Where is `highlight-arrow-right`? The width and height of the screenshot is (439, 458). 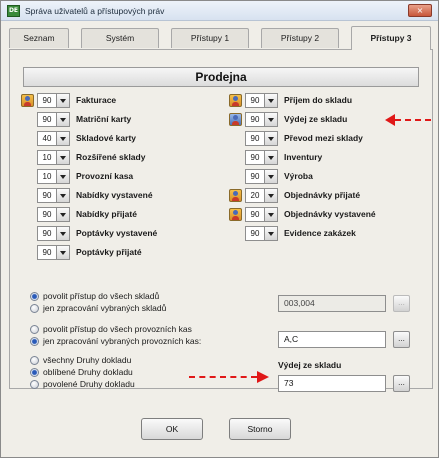
highlight-arrow-right is located at coordinates (408, 120).